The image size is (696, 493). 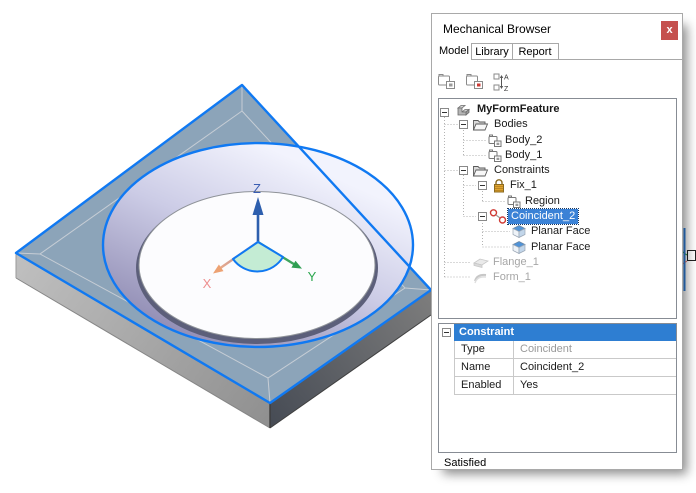 I want to click on property-name: Type, so click(x=484, y=349).